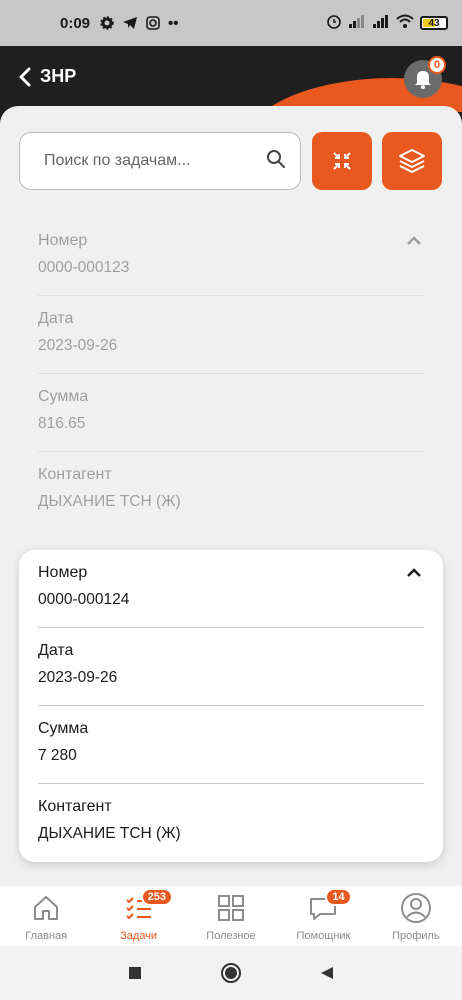  Describe the element at coordinates (231, 413) in the screenshot. I see `card-field-sum: Сумма 816.65` at that location.